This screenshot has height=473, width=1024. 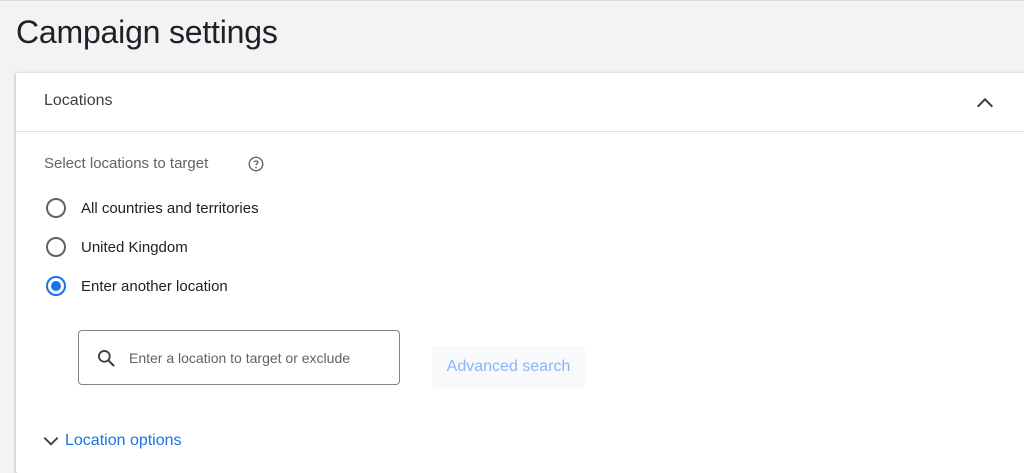 I want to click on radio-option-all-countries: All countries and territories, so click(x=152, y=208).